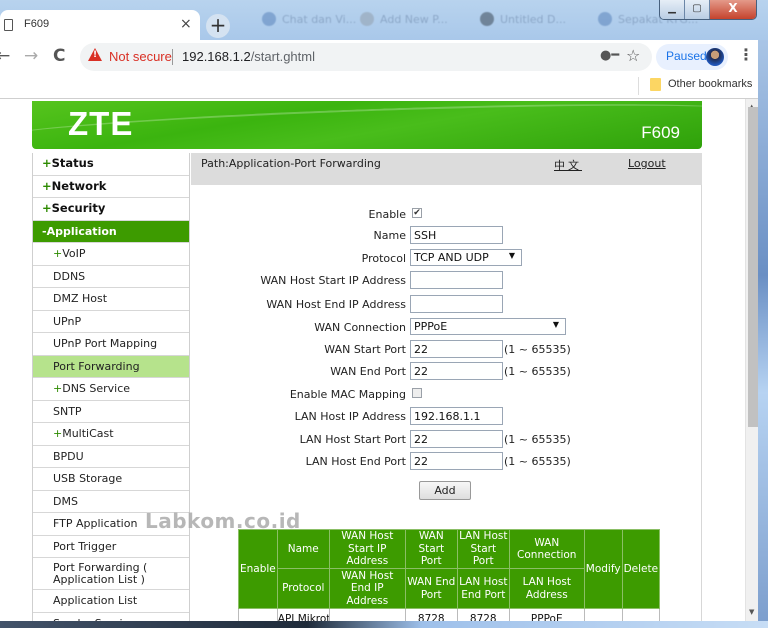 This screenshot has height=628, width=768. What do you see at coordinates (367, 549) in the screenshot?
I see `col-wan-host-start: WAN Host Start IP Address` at bounding box center [367, 549].